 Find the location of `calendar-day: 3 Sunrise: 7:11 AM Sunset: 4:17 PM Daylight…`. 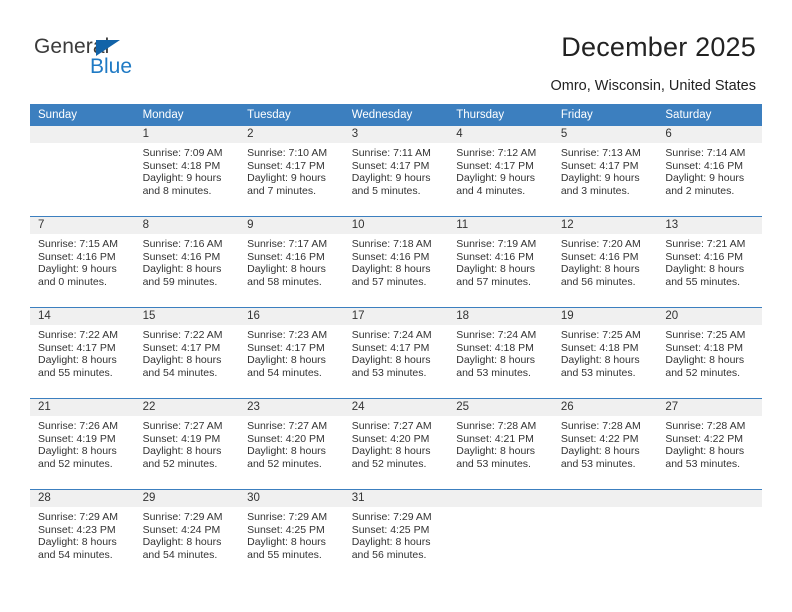

calendar-day: 3 Sunrise: 7:11 AM Sunset: 4:17 PM Daylight… is located at coordinates (396, 171).